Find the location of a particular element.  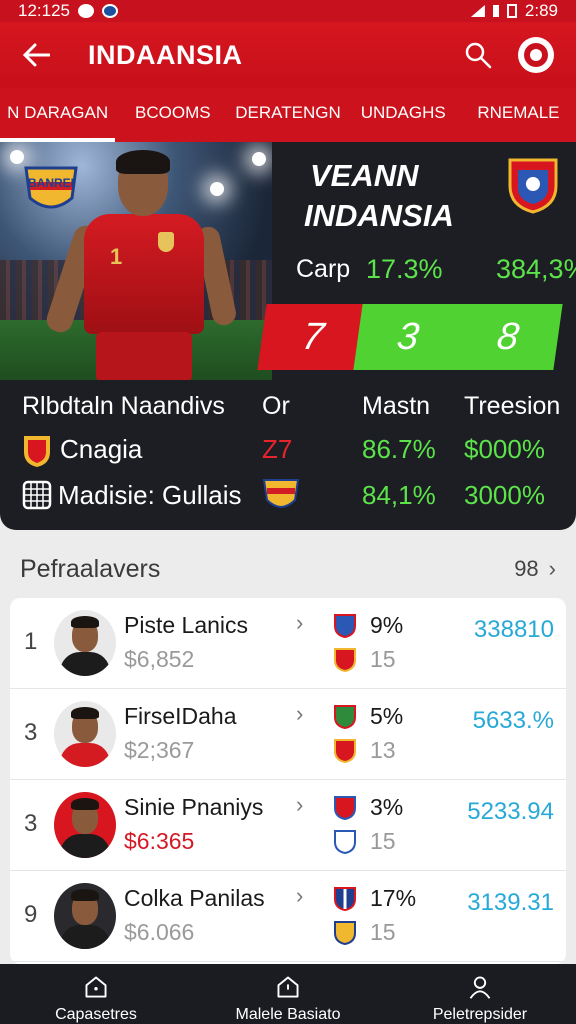

hero-table-header-mastn: Mastn is located at coordinates (396, 406).